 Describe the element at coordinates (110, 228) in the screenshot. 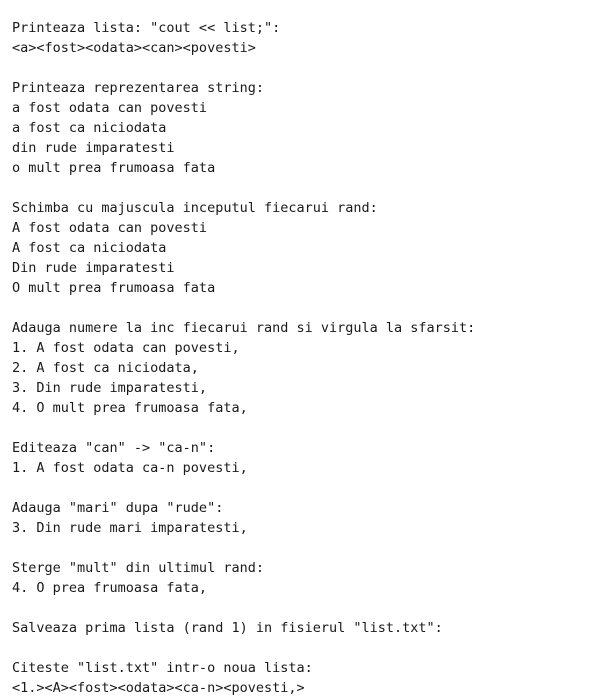

I see `console-line: A fost odata can povesti` at that location.